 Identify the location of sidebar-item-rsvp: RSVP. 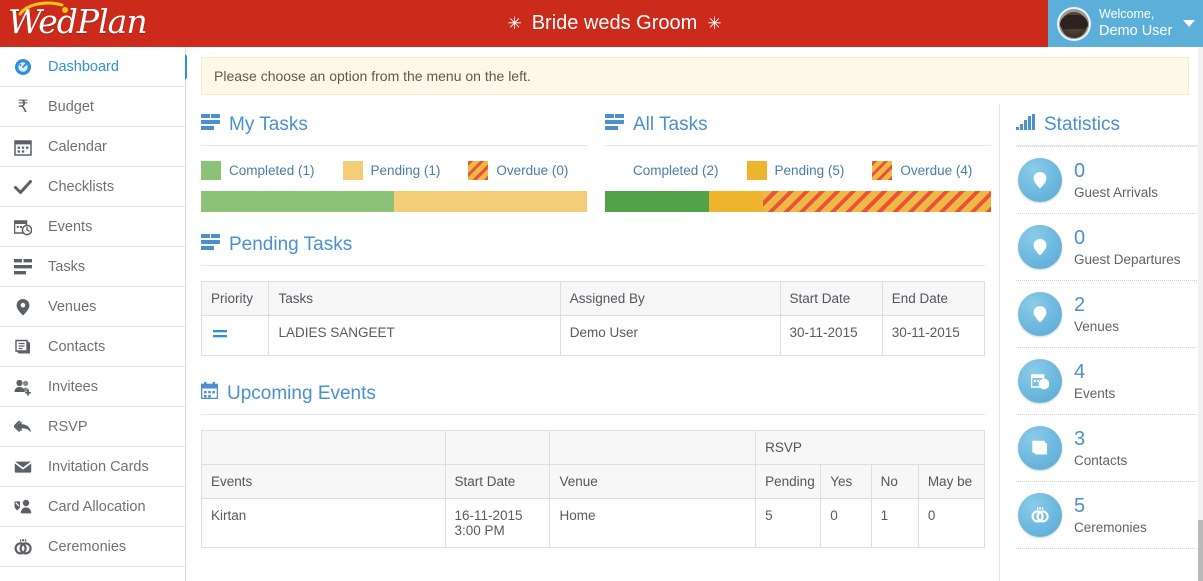
(92, 427).